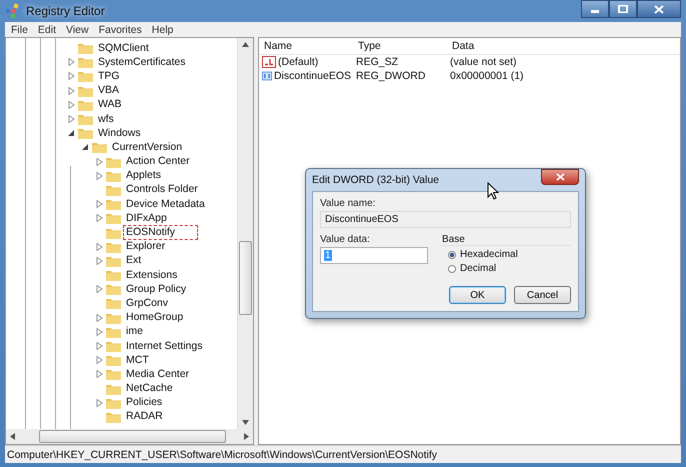  I want to click on cancel-button: Cancel, so click(542, 295).